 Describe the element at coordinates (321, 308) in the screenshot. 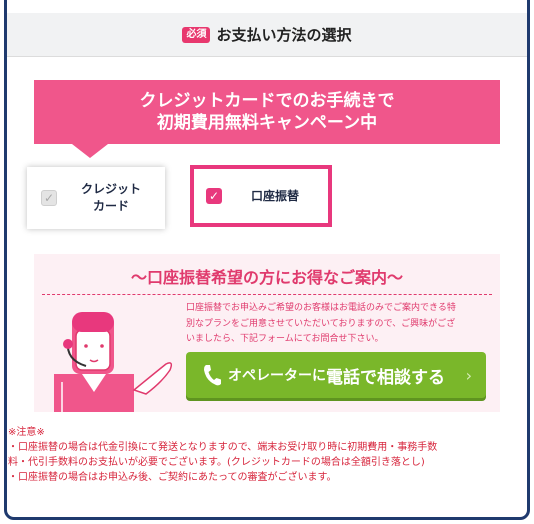

I see `info-text-line-1: 口座振替でお申込みご希望のお客様はお電話のみでご案内できる特` at that location.